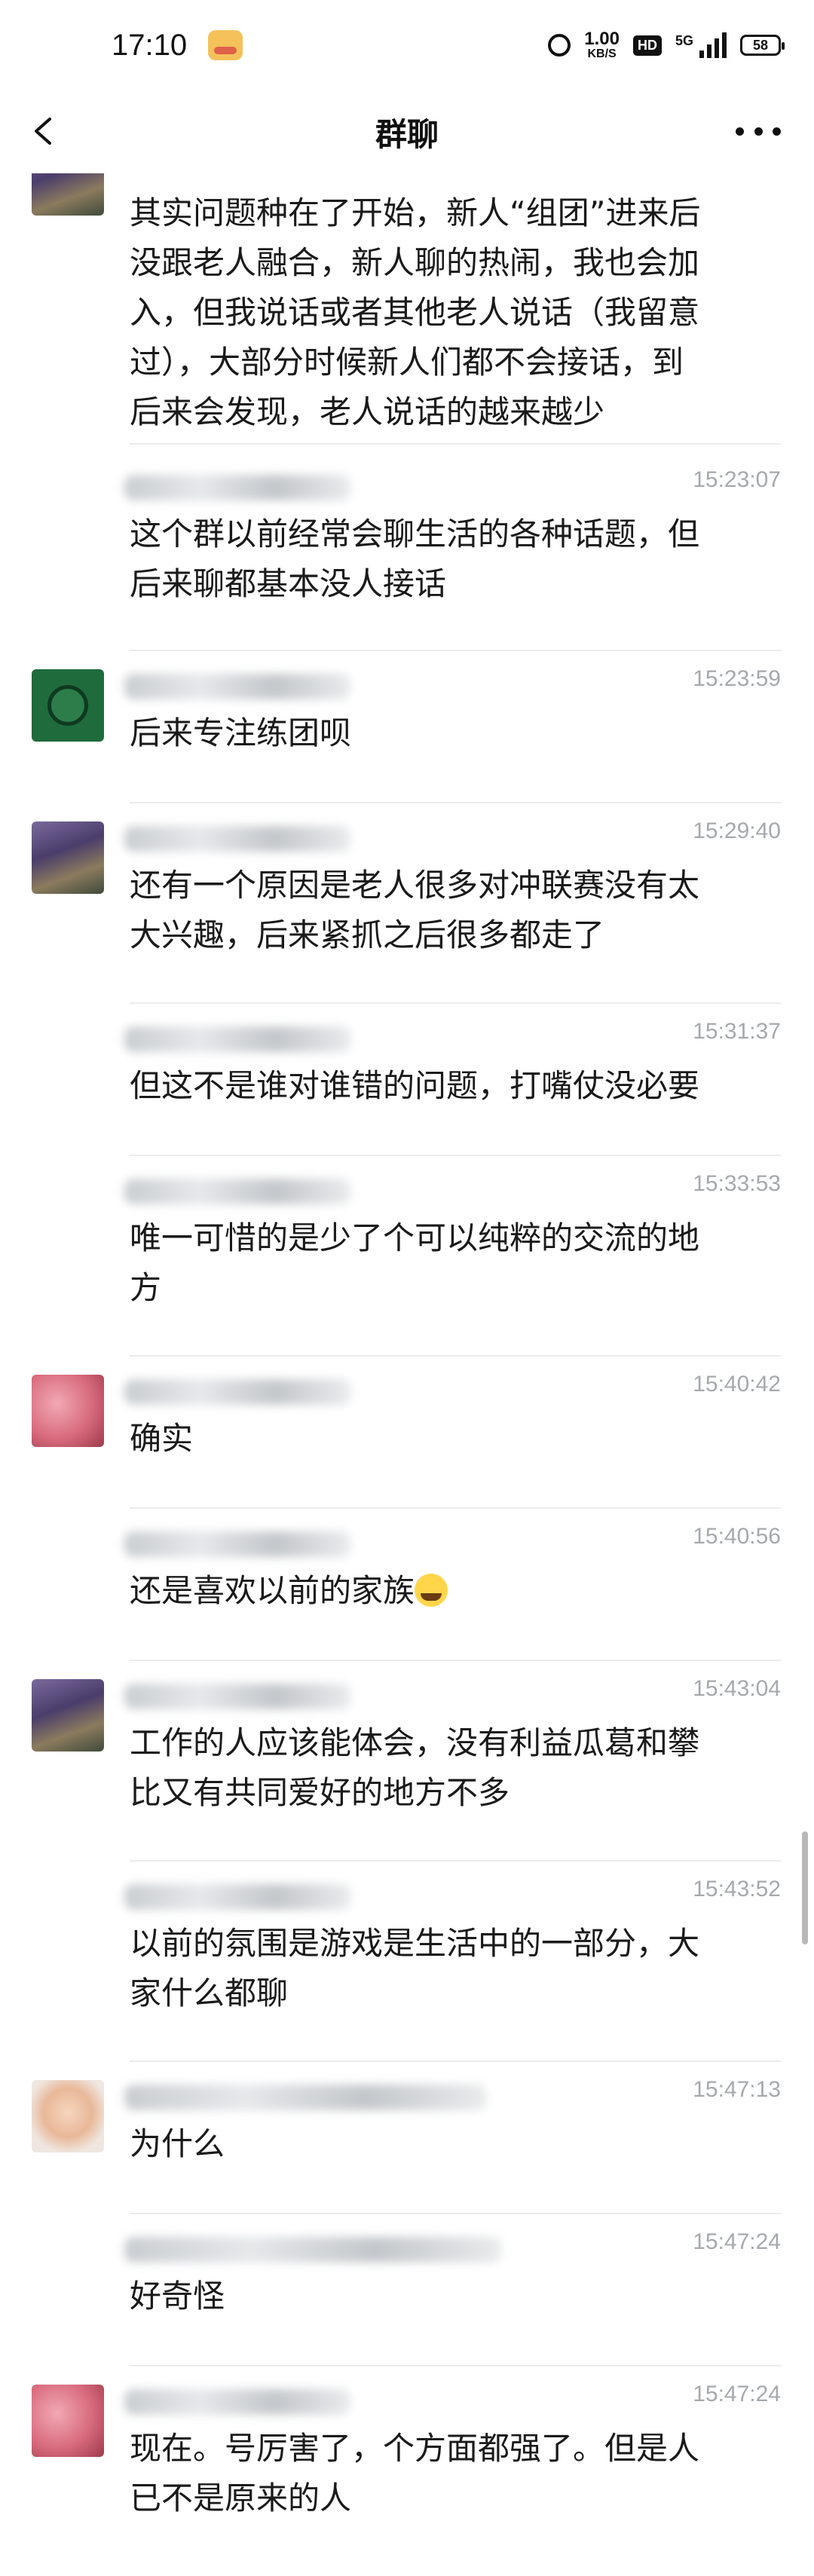 Image resolution: width=814 pixels, height=2576 pixels. I want to click on chat-title: 群聊, so click(407, 134).